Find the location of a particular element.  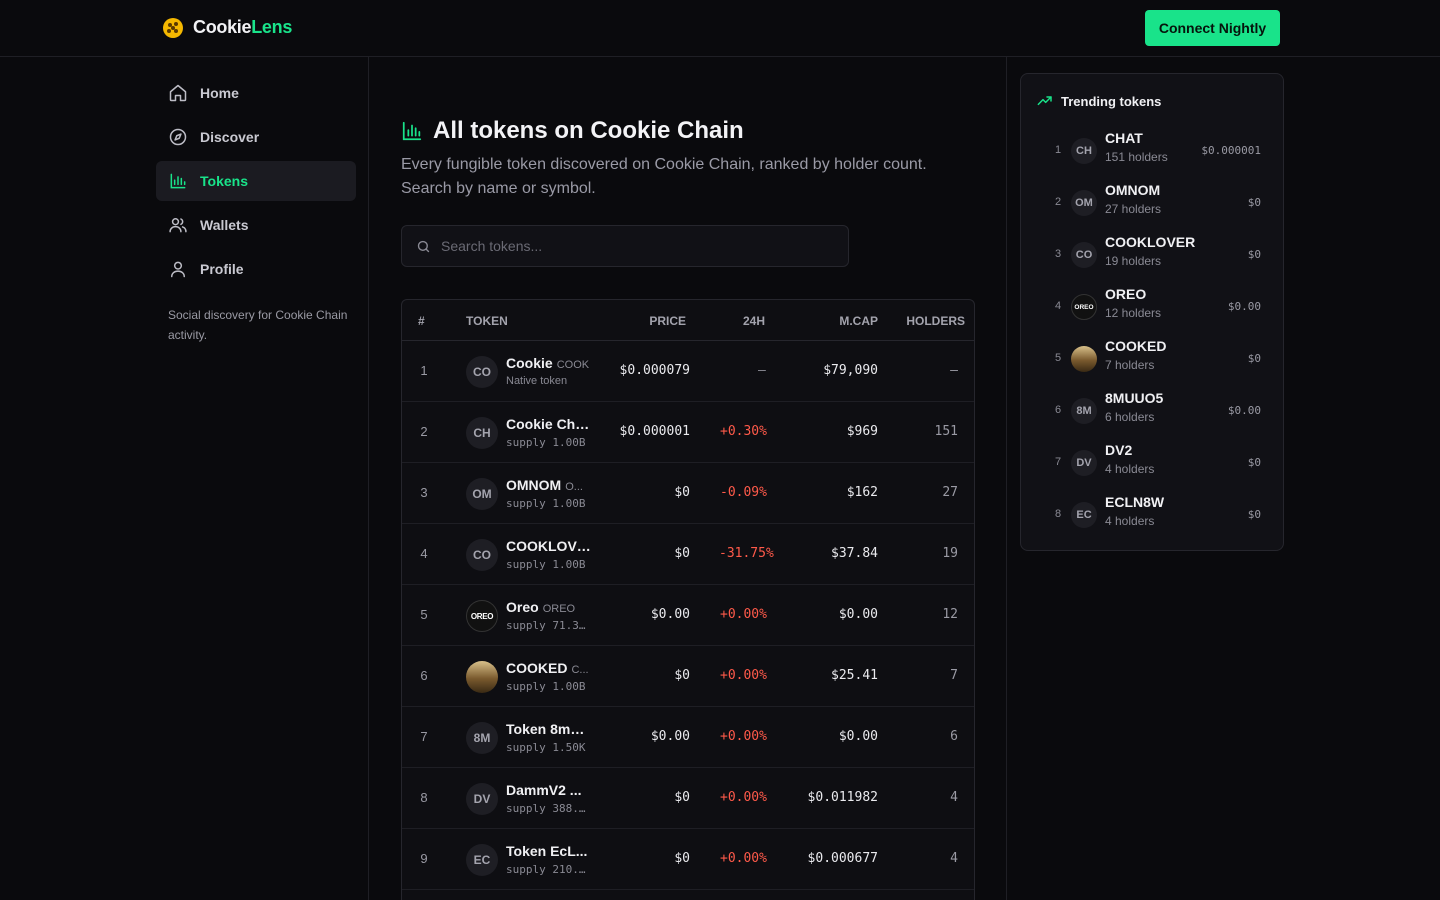

trending-holders: 151 holders is located at coordinates (1136, 157).